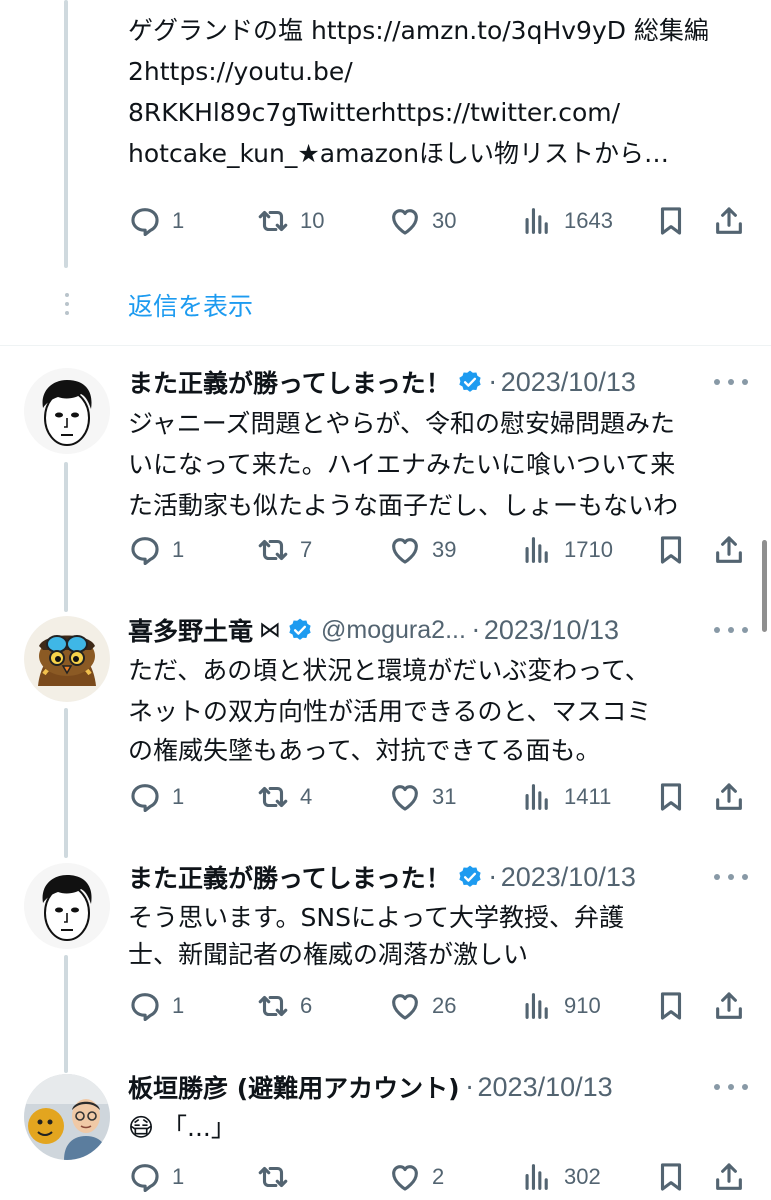  Describe the element at coordinates (273, 1006) in the screenshot. I see `retweet-icon` at that location.